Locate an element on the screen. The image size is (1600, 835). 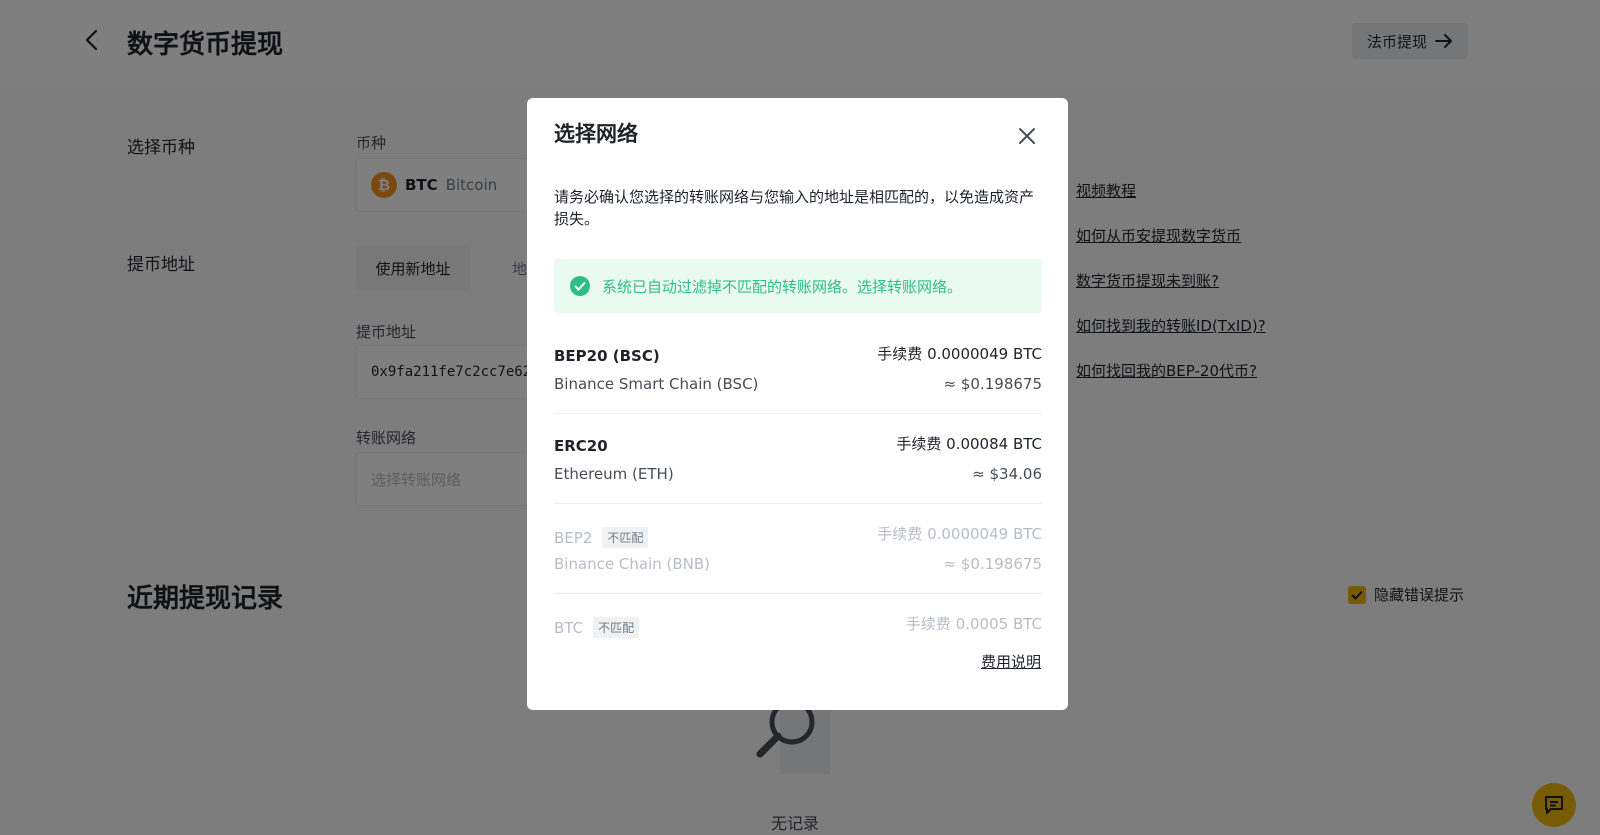
notice-text: 系统已自动过滤掉不匹配的转账网络。选择转账网络。 is located at coordinates (782, 286).